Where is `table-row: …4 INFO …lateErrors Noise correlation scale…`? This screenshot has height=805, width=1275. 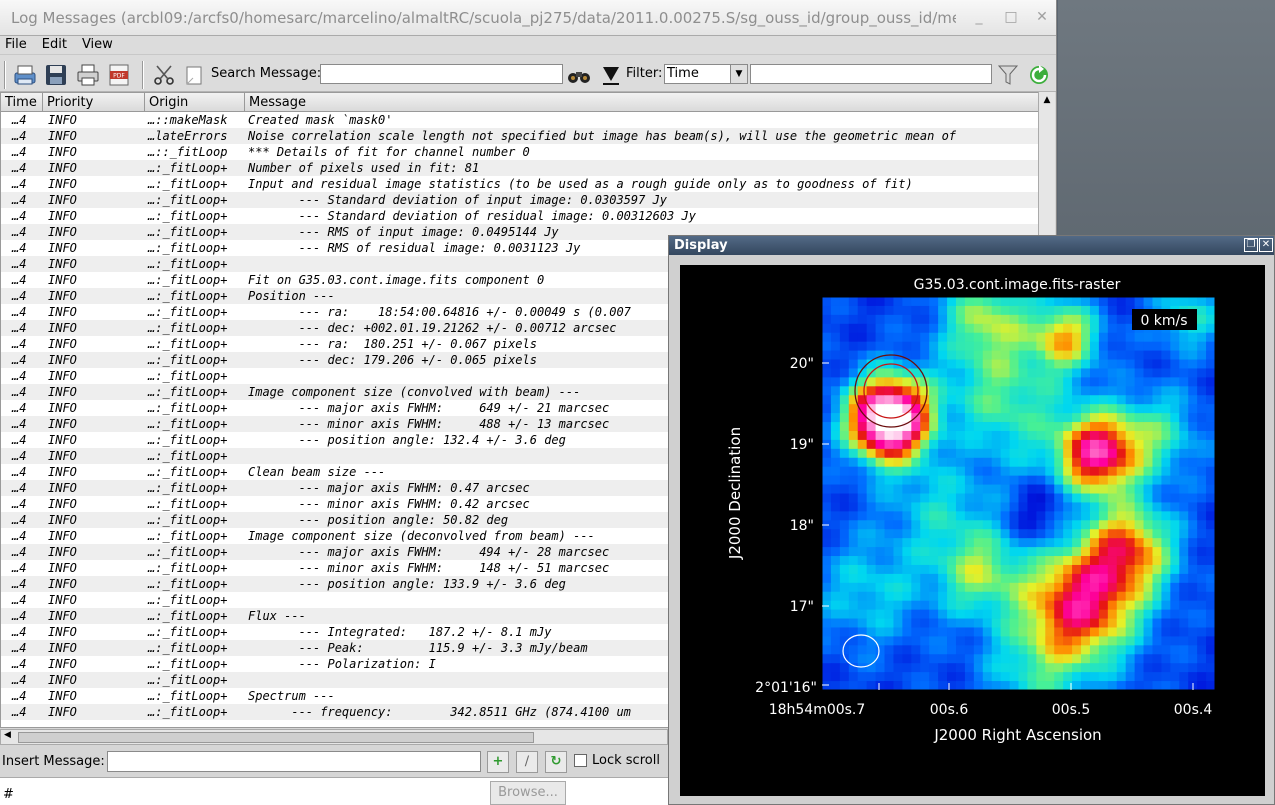
table-row: …4 INFO …lateErrors Noise correlation scale… is located at coordinates (527, 136).